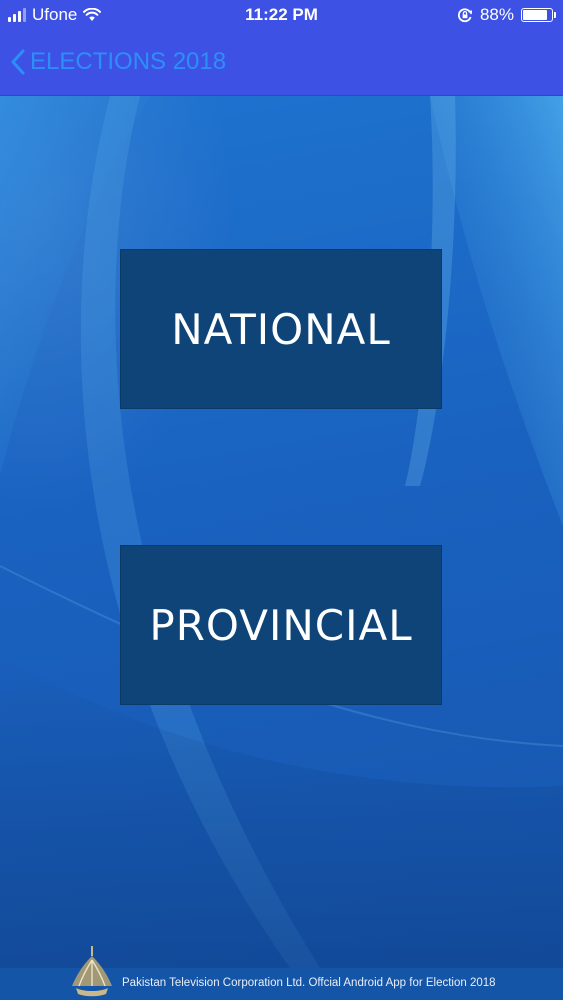 The height and width of the screenshot is (1000, 563). Describe the element at coordinates (128, 61) in the screenshot. I see `back-button-label: ELECTIONS 2018` at that location.